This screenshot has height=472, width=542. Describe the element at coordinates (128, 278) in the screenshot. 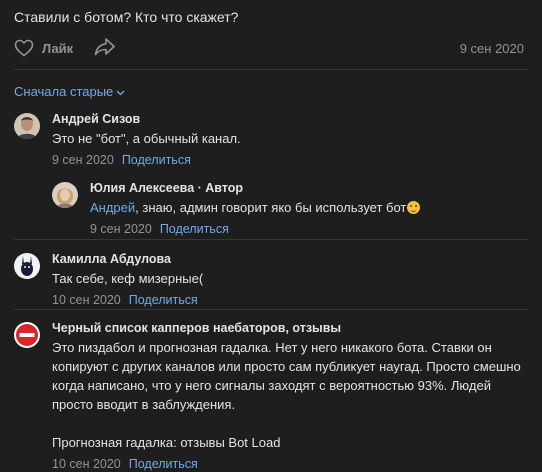

I see `comment-text: Так себе, кеф мизерные(` at that location.